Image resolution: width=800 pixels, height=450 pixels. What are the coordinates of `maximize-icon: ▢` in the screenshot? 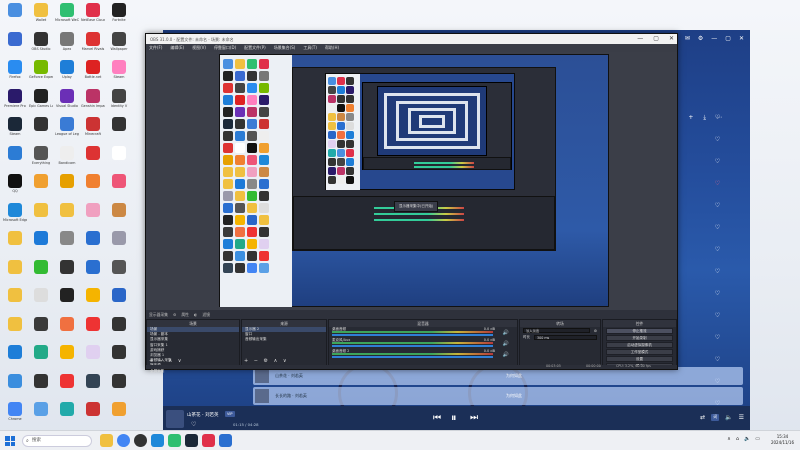 It's located at (656, 38).